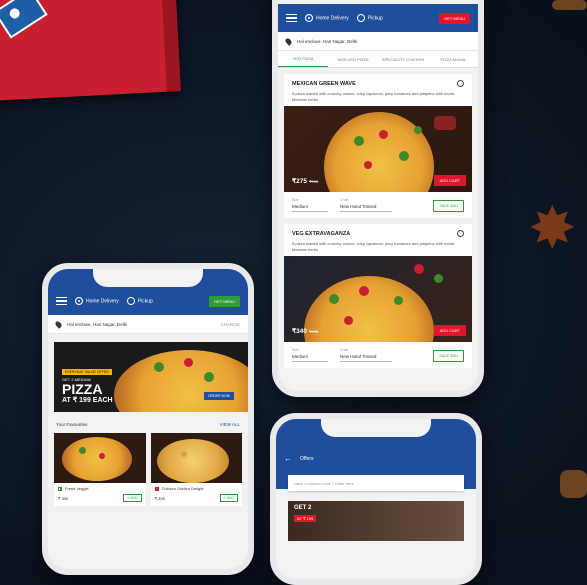 Image resolution: width=587 pixels, height=585 pixels. Describe the element at coordinates (82, 389) in the screenshot. I see `banner-headline: PIZZA` at that location.